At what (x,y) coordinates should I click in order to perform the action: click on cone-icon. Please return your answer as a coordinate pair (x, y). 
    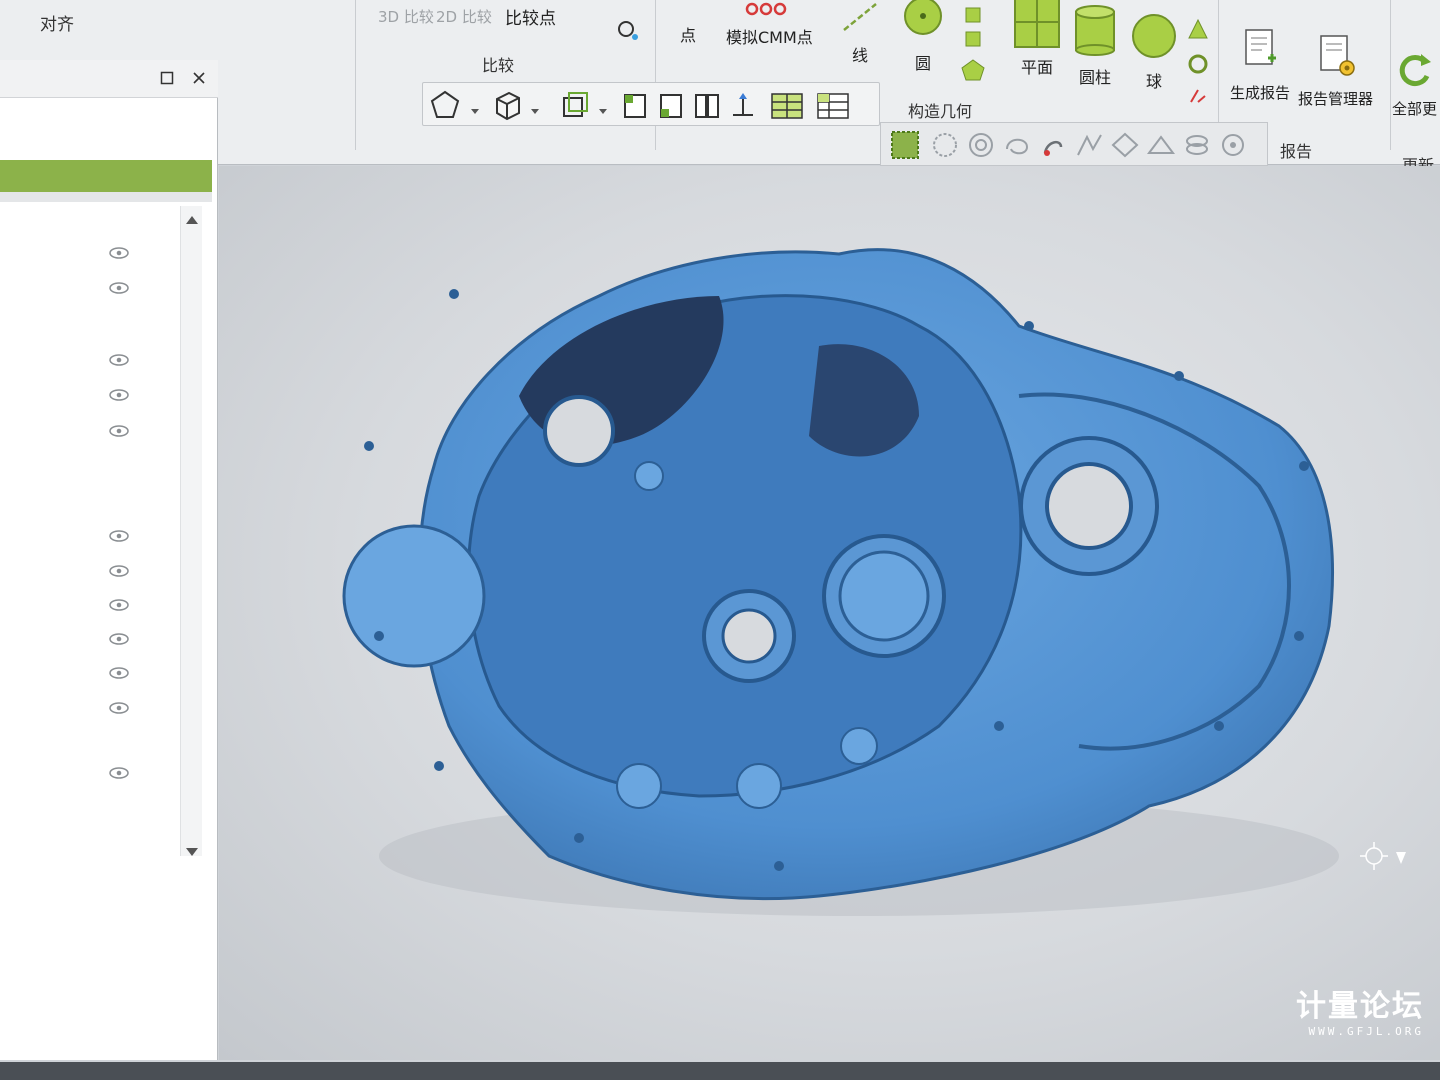
    Looking at the image, I should click on (1198, 66).